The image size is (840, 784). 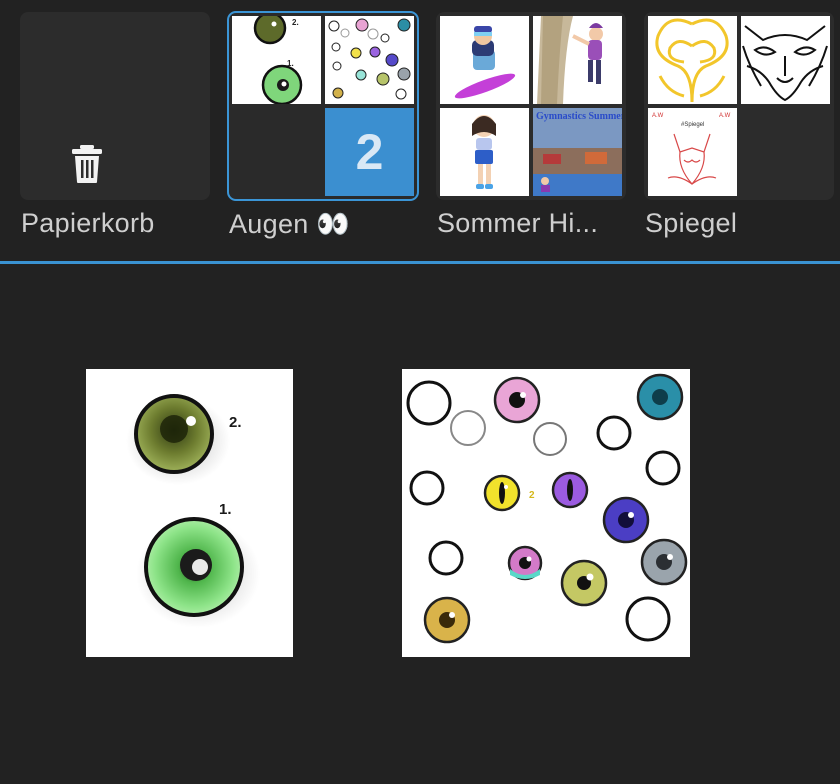 I want to click on trash-icon, so click(x=87, y=164).